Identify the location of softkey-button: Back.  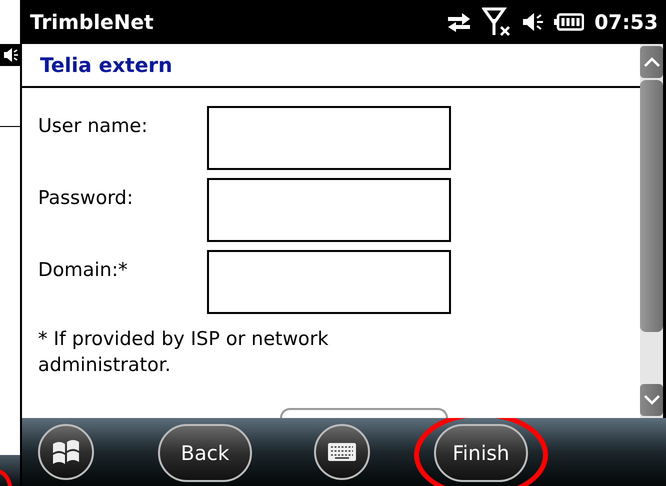
(205, 453).